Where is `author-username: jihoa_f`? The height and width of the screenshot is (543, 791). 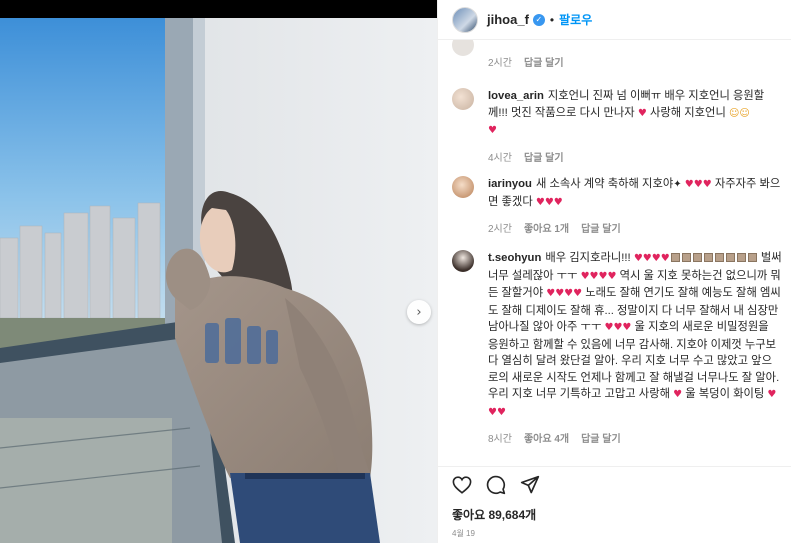 author-username: jihoa_f is located at coordinates (508, 19).